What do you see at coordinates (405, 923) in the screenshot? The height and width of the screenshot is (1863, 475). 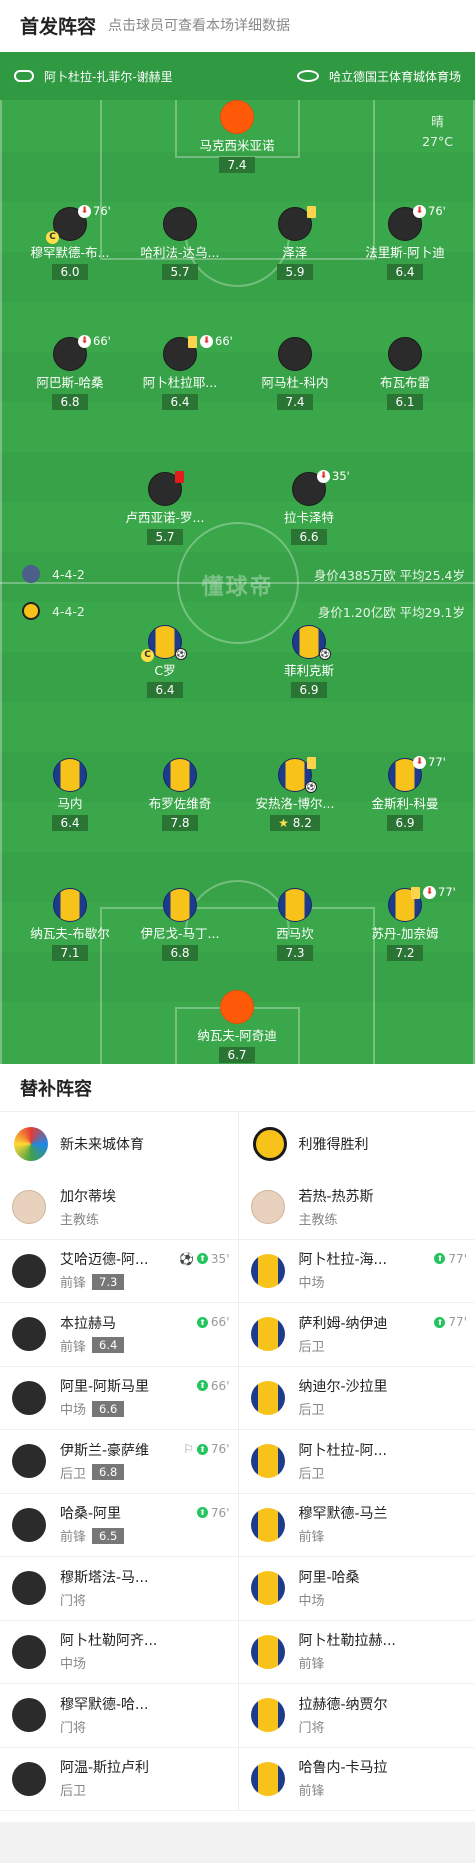 I see `player-card: ⬇ 77' 苏丹-加奈姆 7.2` at bounding box center [405, 923].